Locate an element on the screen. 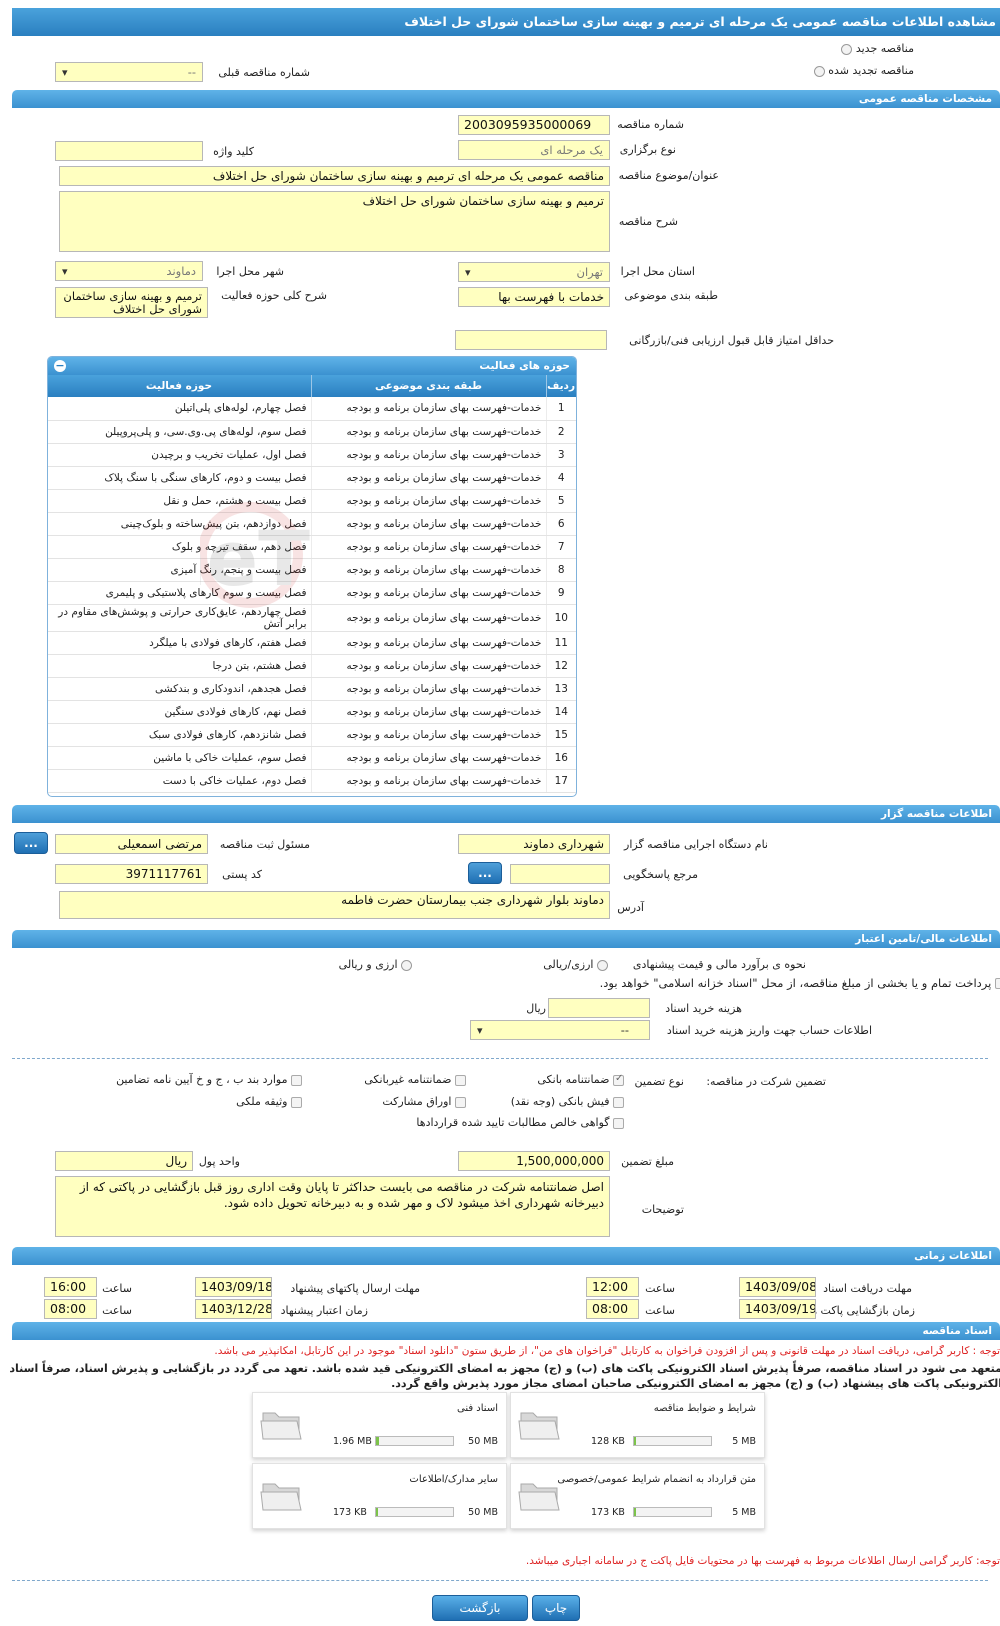 The image size is (1000, 1626). document-card: اسناد فنی 50 MB 1.96 MB is located at coordinates (379, 1425).